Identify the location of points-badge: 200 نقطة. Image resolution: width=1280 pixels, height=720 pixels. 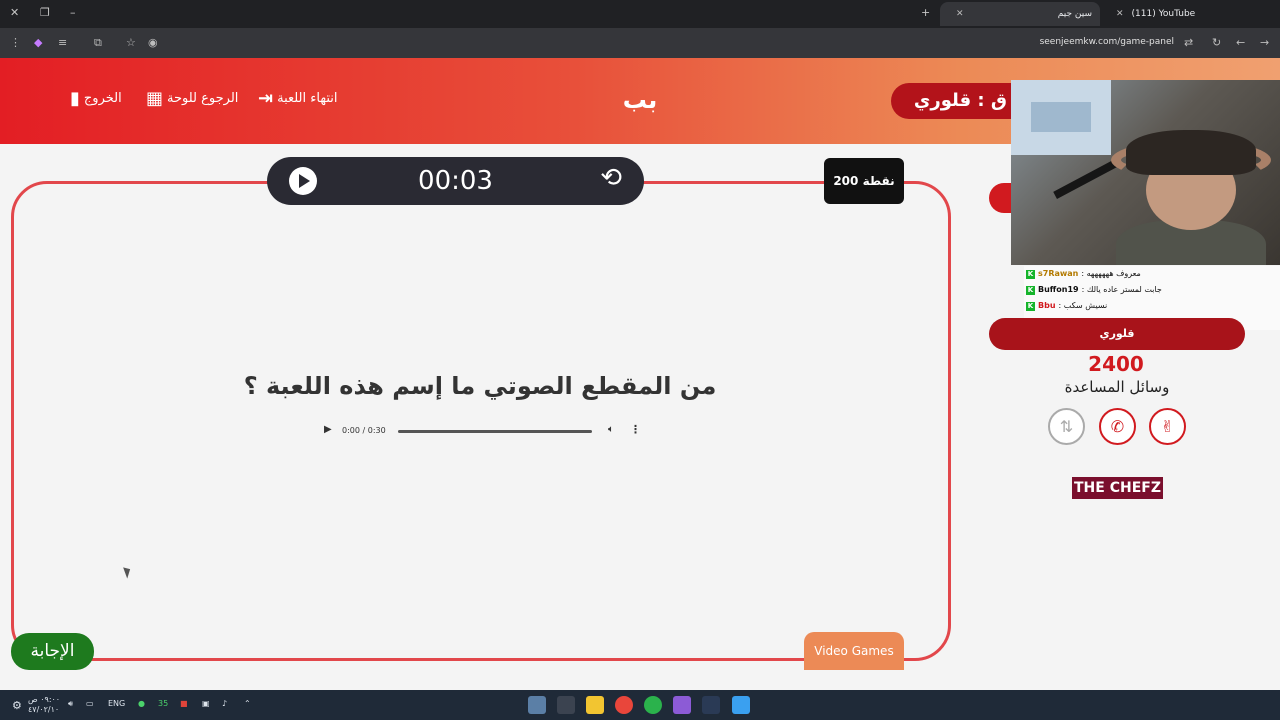
(864, 181).